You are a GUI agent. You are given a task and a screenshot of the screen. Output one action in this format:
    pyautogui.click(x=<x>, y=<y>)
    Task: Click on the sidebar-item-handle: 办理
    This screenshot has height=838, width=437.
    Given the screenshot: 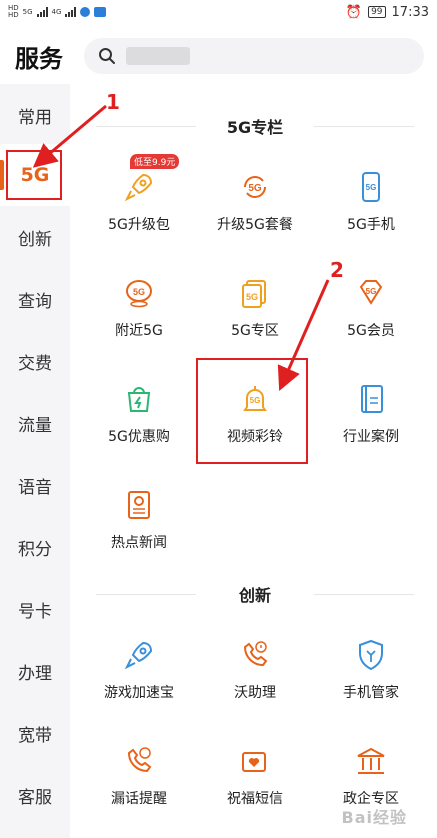 What is the action you would take?
    pyautogui.click(x=35, y=671)
    